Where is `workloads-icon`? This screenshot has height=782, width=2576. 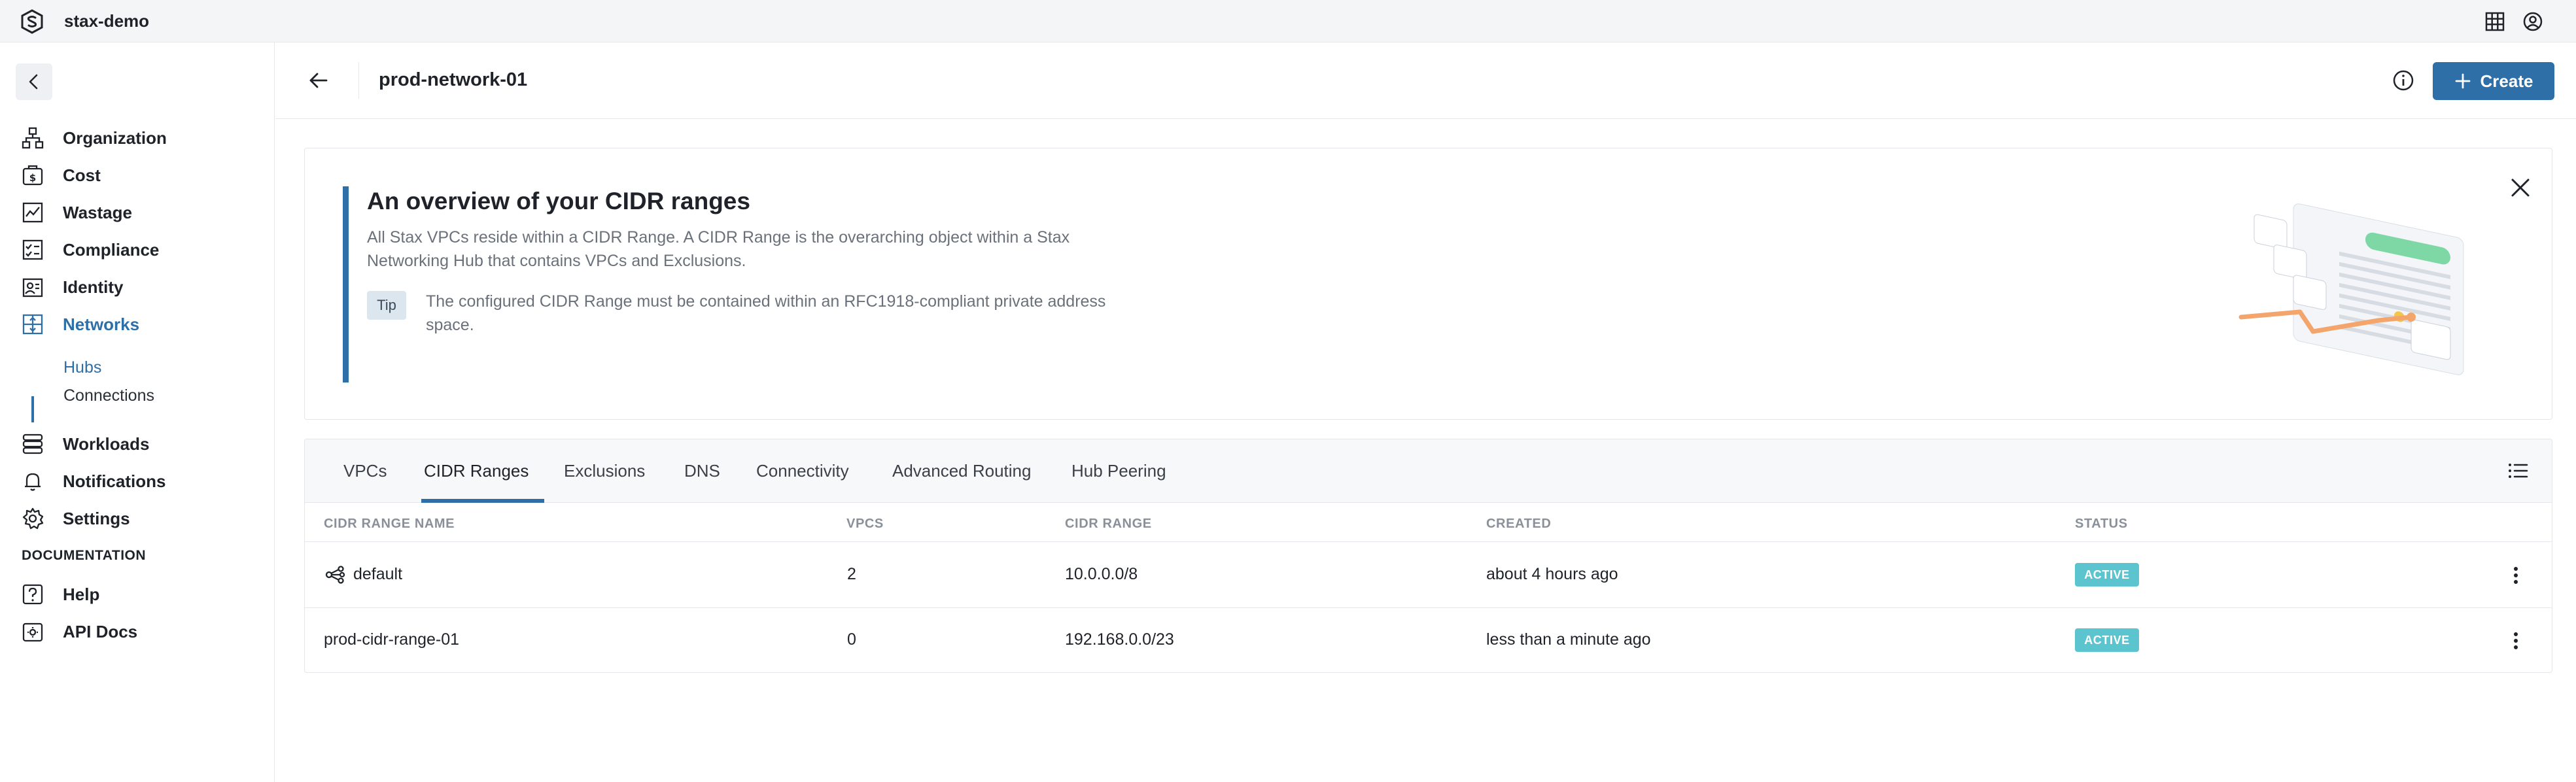 workloads-icon is located at coordinates (33, 444).